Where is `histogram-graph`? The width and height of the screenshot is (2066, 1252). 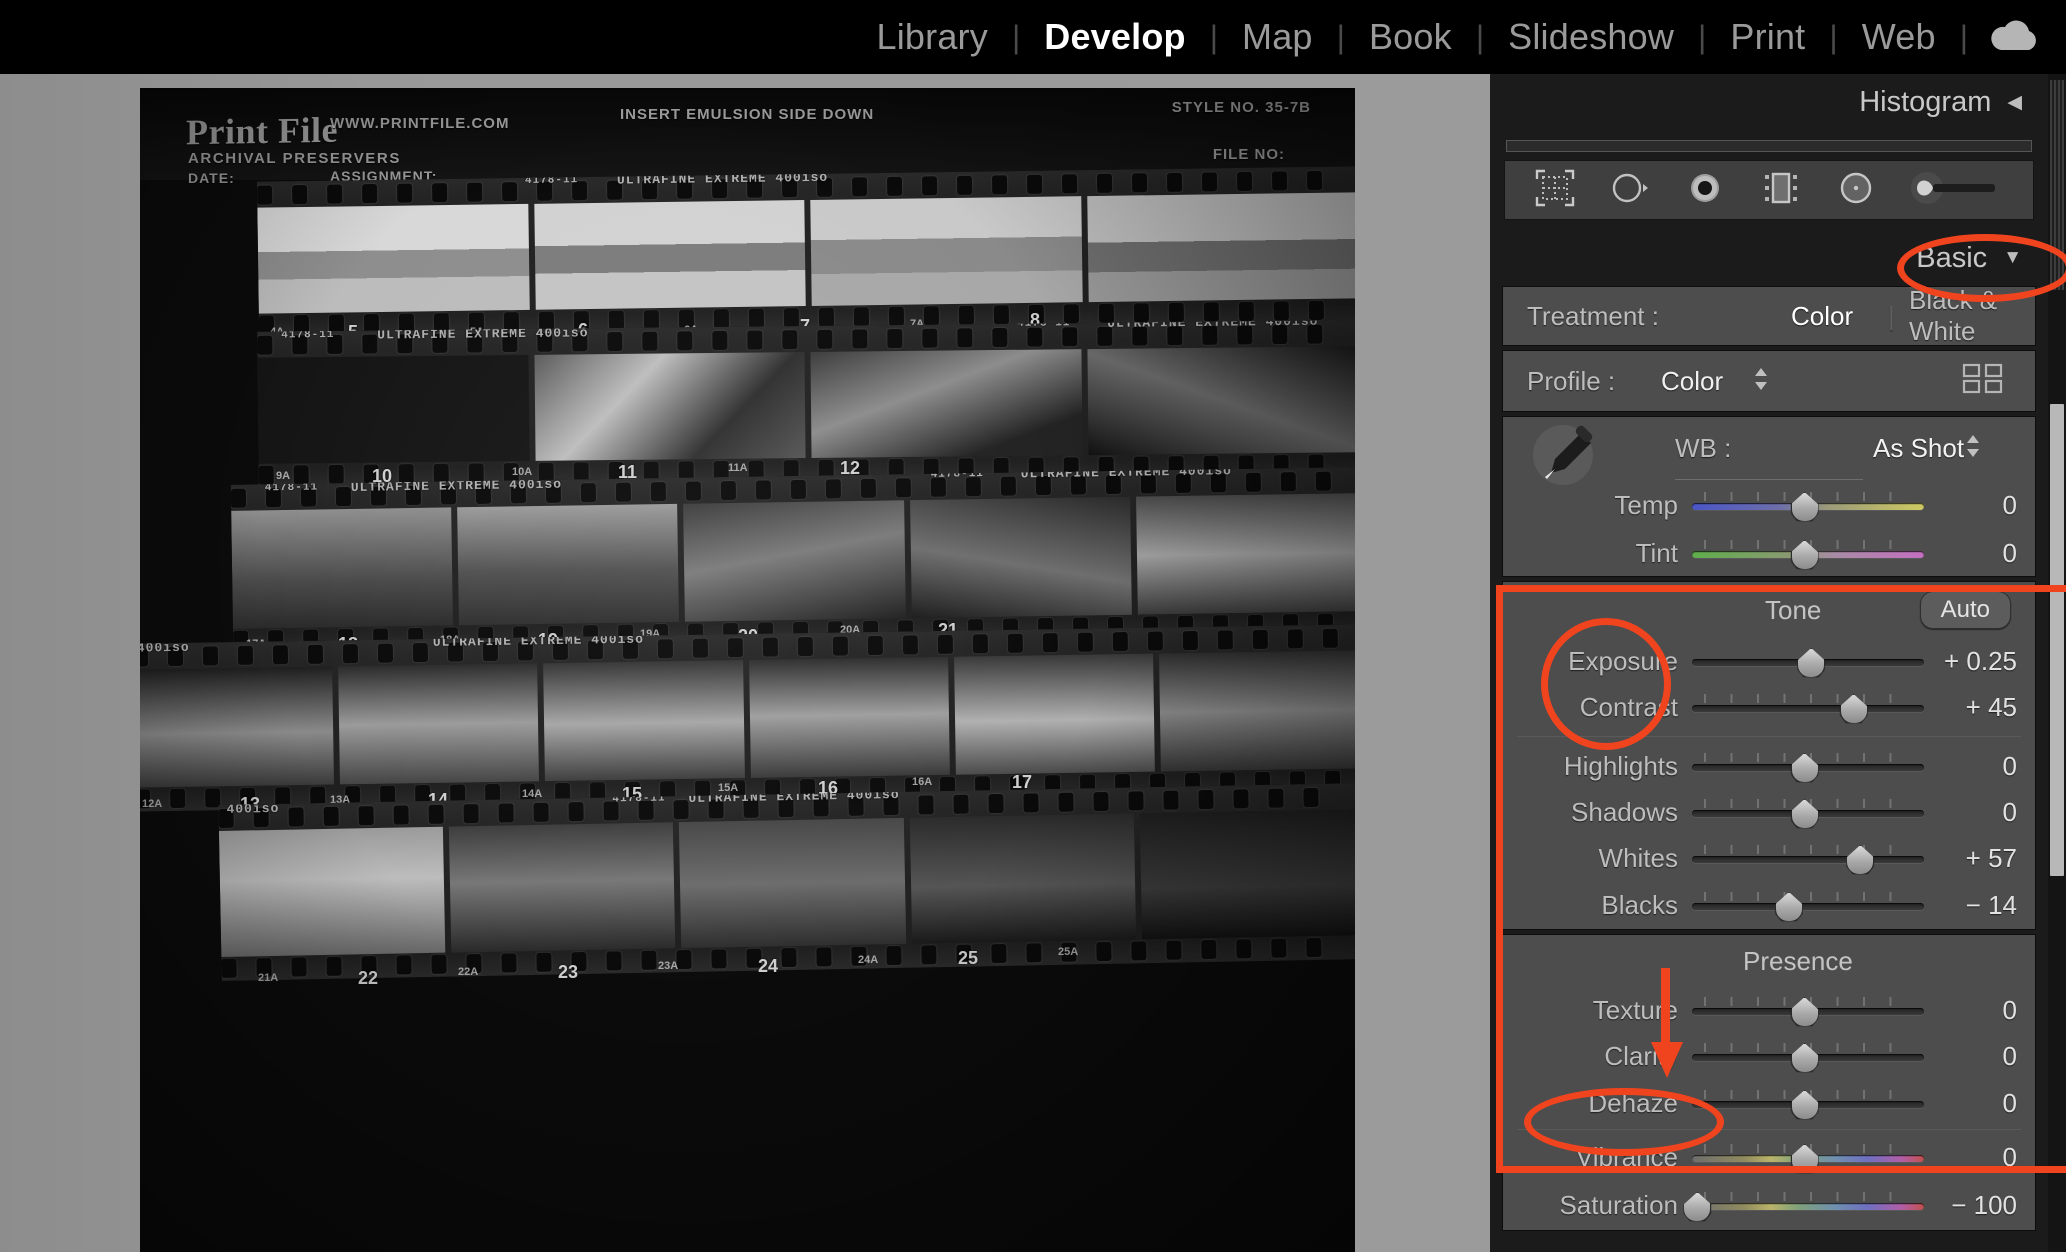 histogram-graph is located at coordinates (1769, 146).